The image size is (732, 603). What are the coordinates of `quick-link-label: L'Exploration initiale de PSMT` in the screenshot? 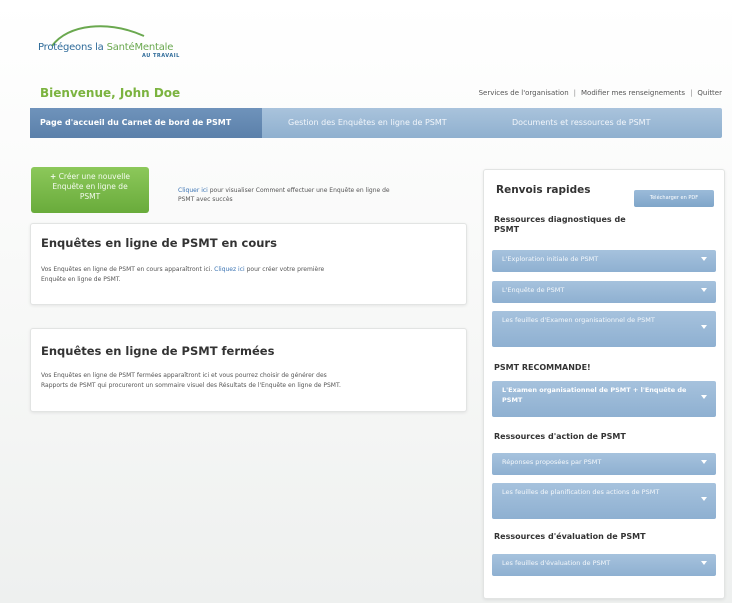 It's located at (550, 259).